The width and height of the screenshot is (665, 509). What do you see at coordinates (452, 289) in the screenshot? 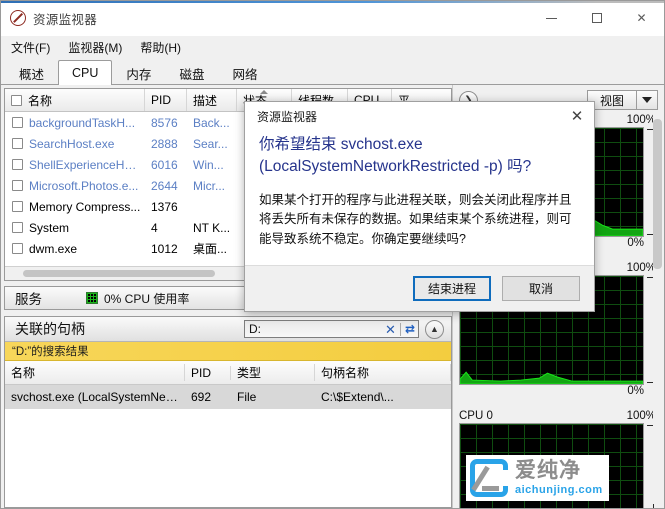
I see `end-process-button: 结束进程` at bounding box center [452, 289].